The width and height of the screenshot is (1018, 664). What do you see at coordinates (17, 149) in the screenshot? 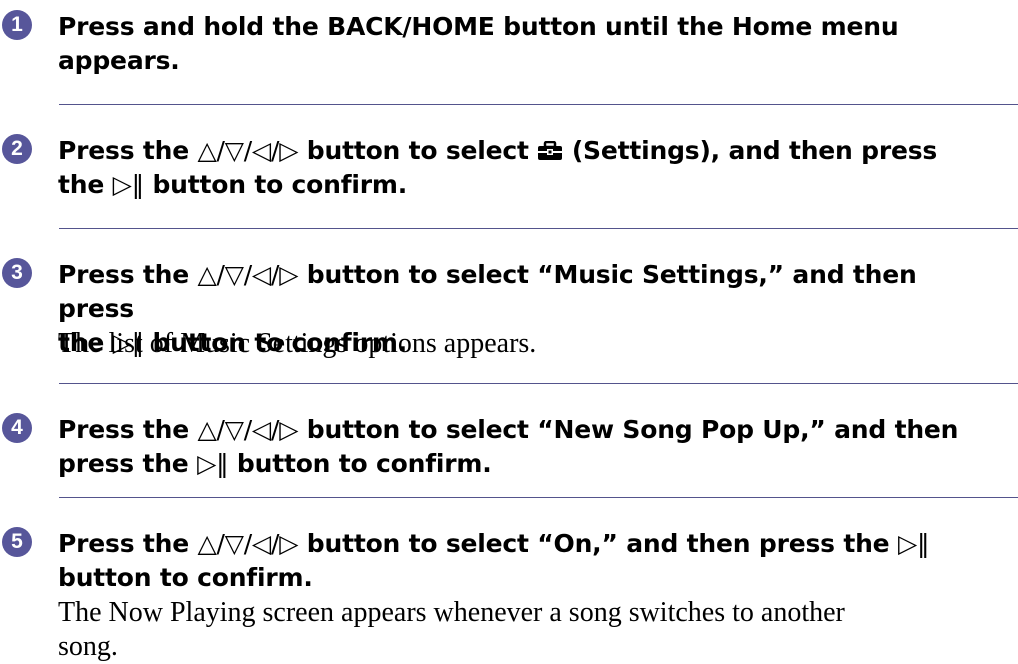
I see `step-number-2: 2` at bounding box center [17, 149].